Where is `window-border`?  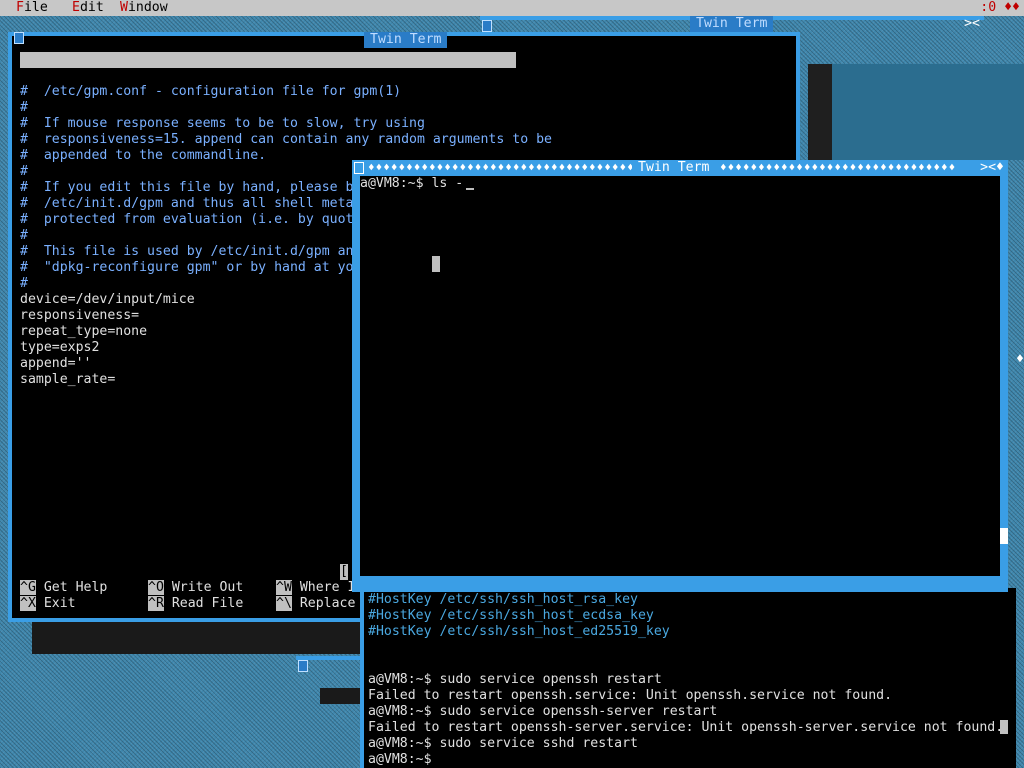
window-border is located at coordinates (362, 678).